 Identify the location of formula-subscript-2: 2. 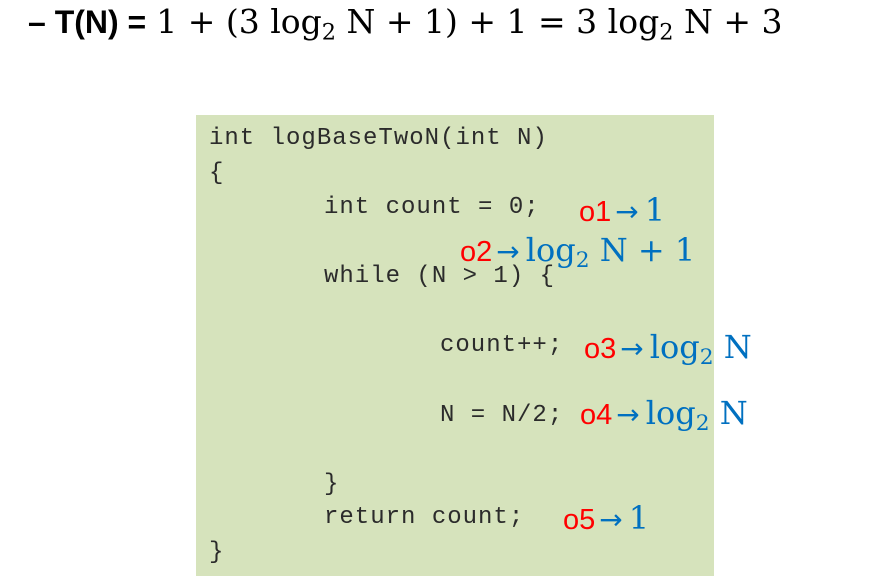
(666, 32).